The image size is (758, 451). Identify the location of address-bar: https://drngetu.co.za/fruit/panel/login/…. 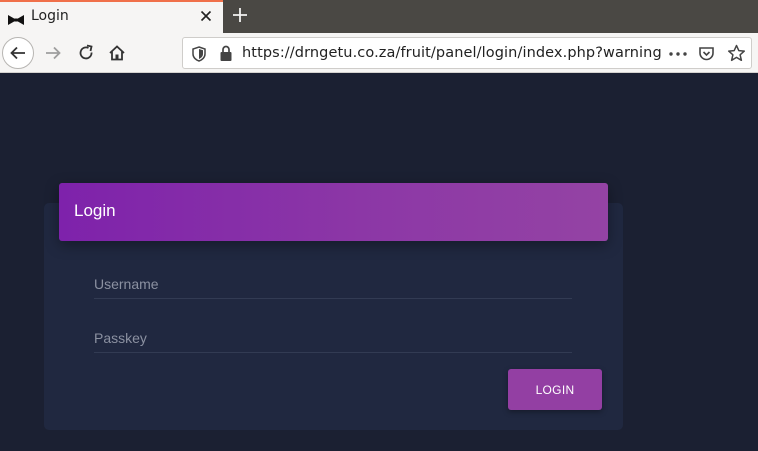
(467, 53).